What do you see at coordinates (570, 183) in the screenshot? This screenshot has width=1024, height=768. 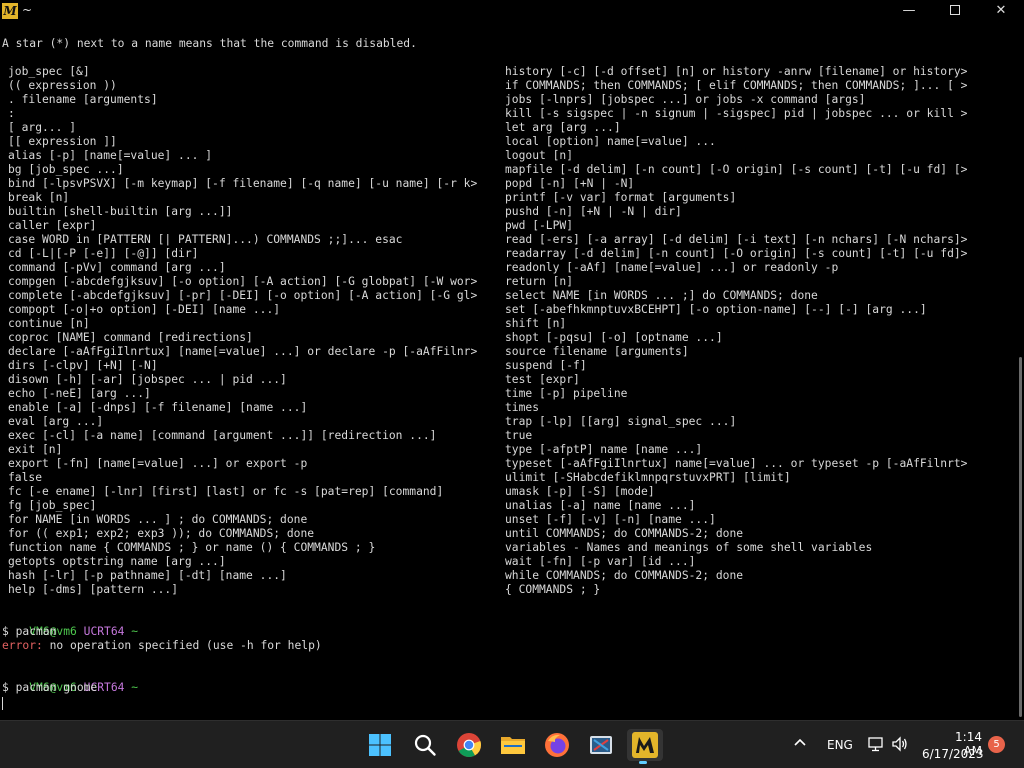 I see `builtin-usage-line: popd [-n] [+N | -N]` at bounding box center [570, 183].